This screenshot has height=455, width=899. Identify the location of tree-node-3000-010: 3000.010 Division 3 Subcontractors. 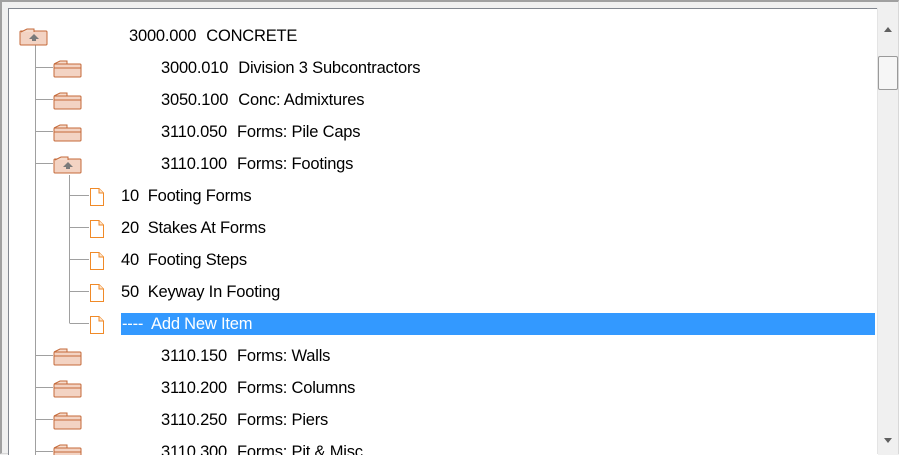
(443, 68).